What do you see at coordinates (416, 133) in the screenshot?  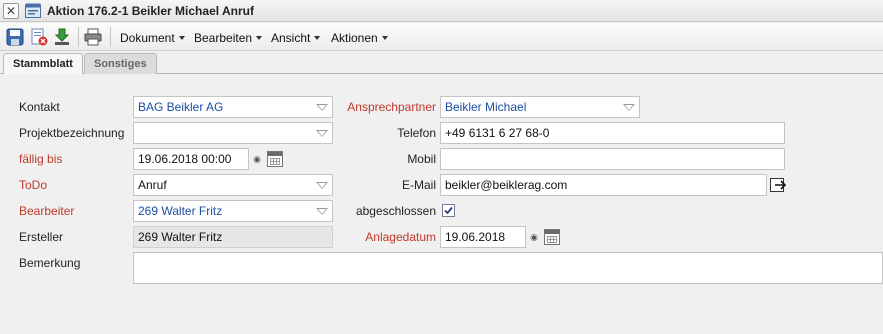 I see `telefon-label: Telefon` at bounding box center [416, 133].